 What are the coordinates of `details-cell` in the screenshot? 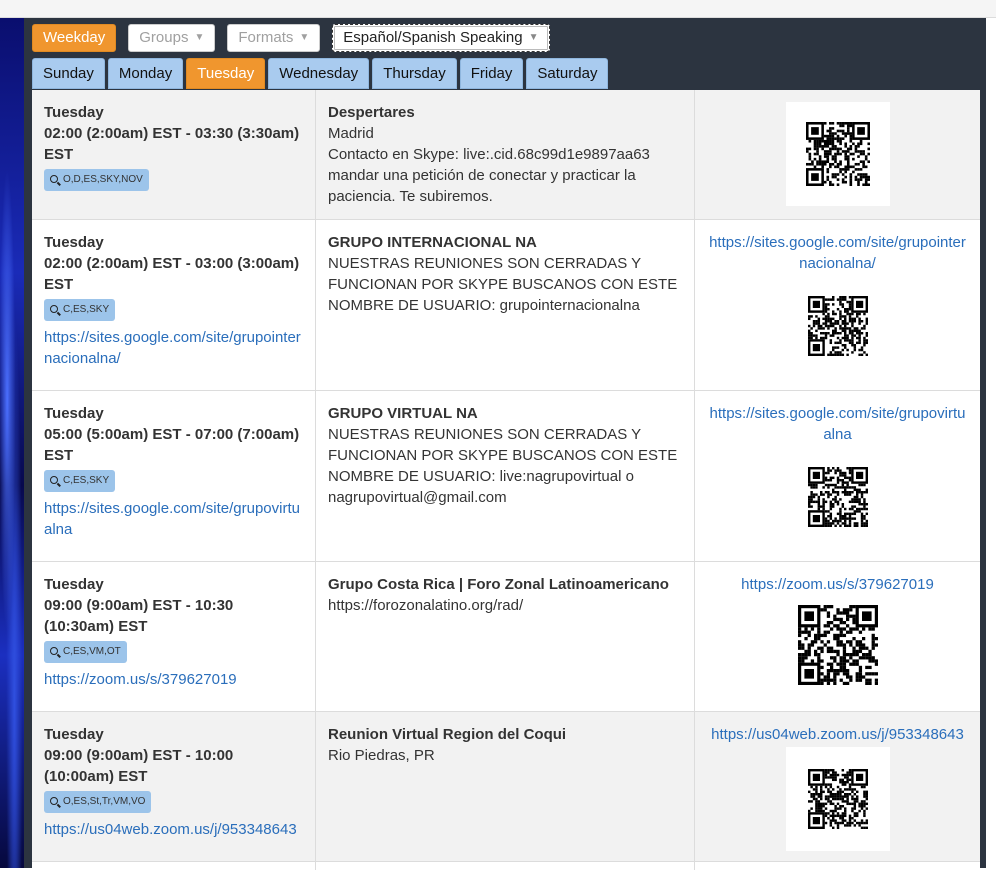 It's located at (505, 866).